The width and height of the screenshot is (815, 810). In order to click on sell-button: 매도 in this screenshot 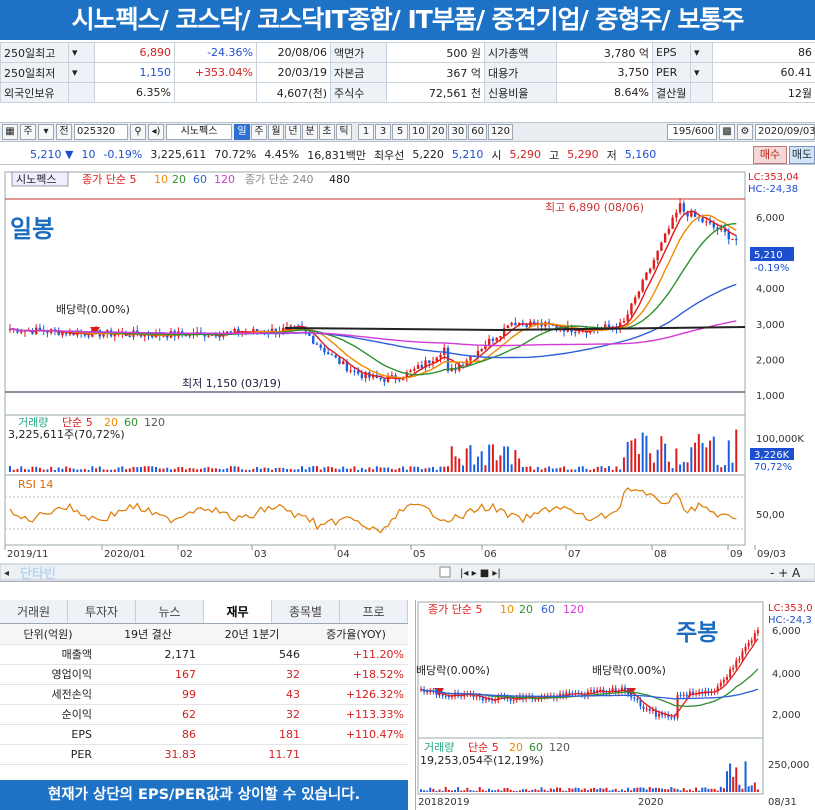, I will do `click(802, 155)`.